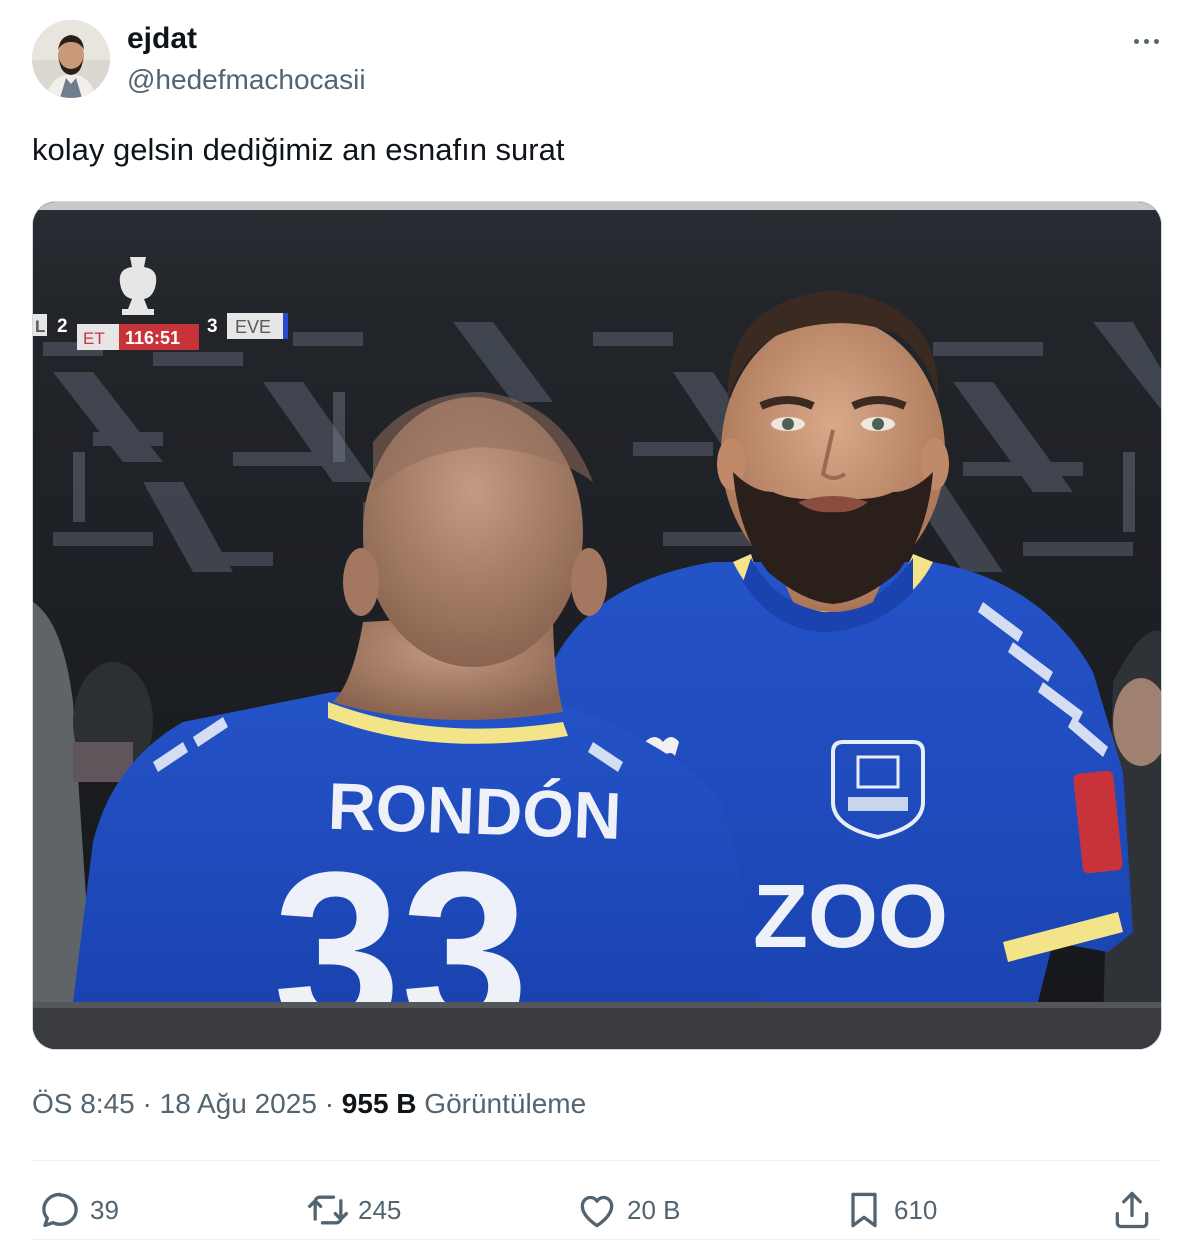 Image resolution: width=1190 pixels, height=1256 pixels. I want to click on bookmark-icon, so click(864, 1210).